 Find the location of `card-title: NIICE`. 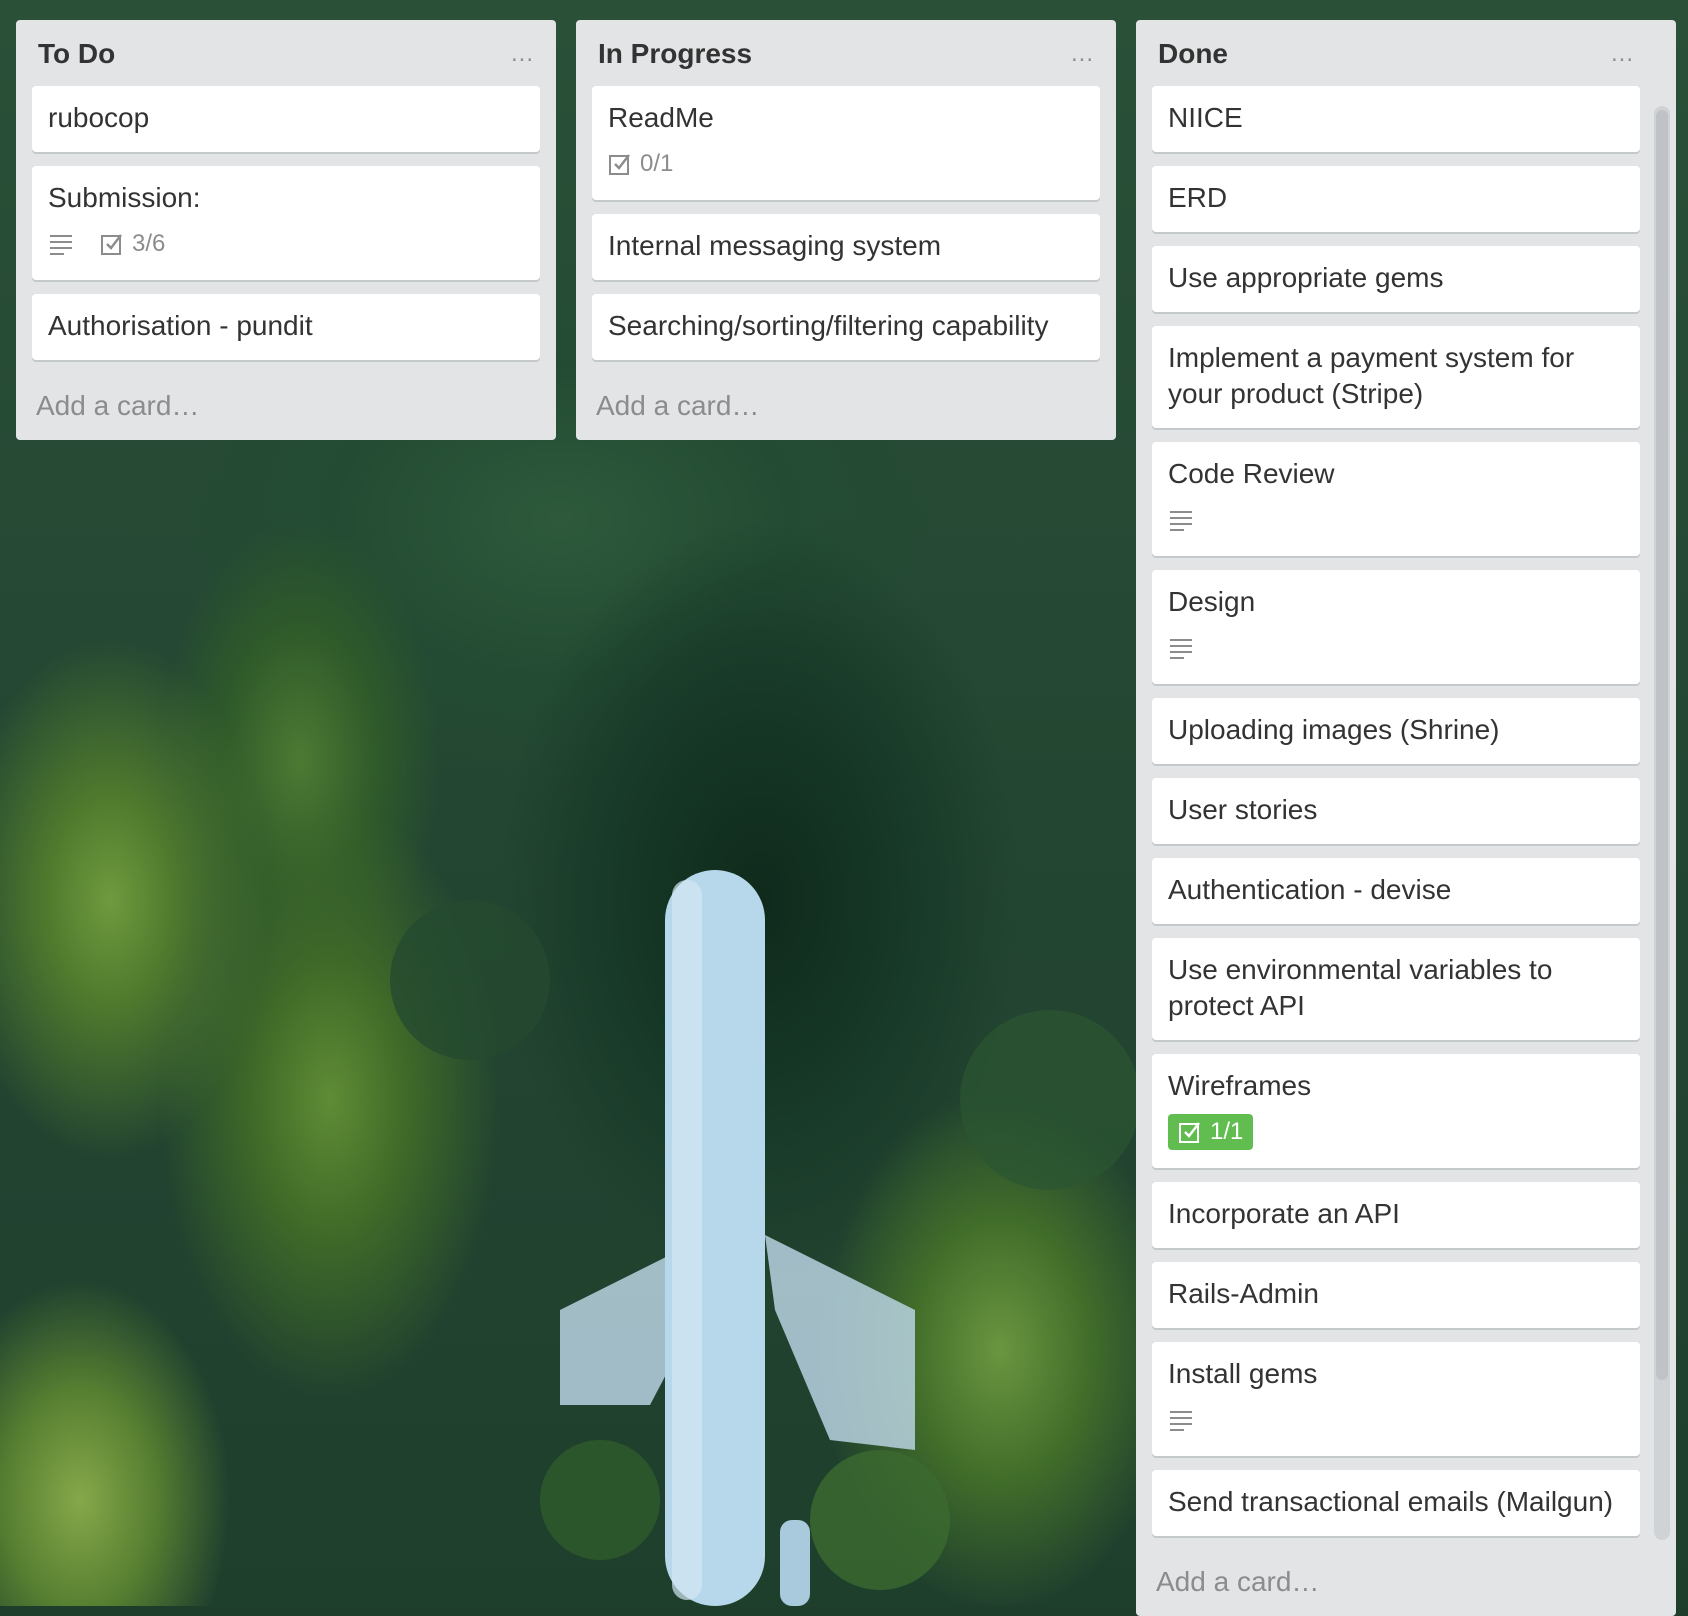

card-title: NIICE is located at coordinates (1205, 117).